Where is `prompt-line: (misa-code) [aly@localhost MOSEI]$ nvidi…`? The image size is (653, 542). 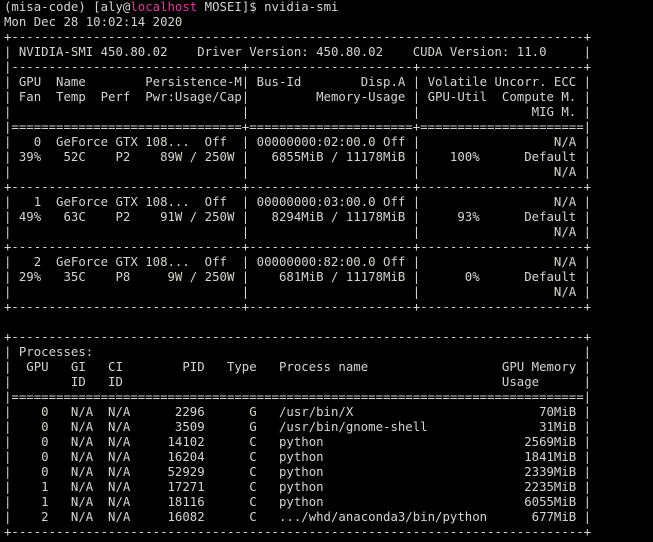
prompt-line: (misa-code) [aly@localhost MOSEI]$ nvidi… is located at coordinates (328, 7).